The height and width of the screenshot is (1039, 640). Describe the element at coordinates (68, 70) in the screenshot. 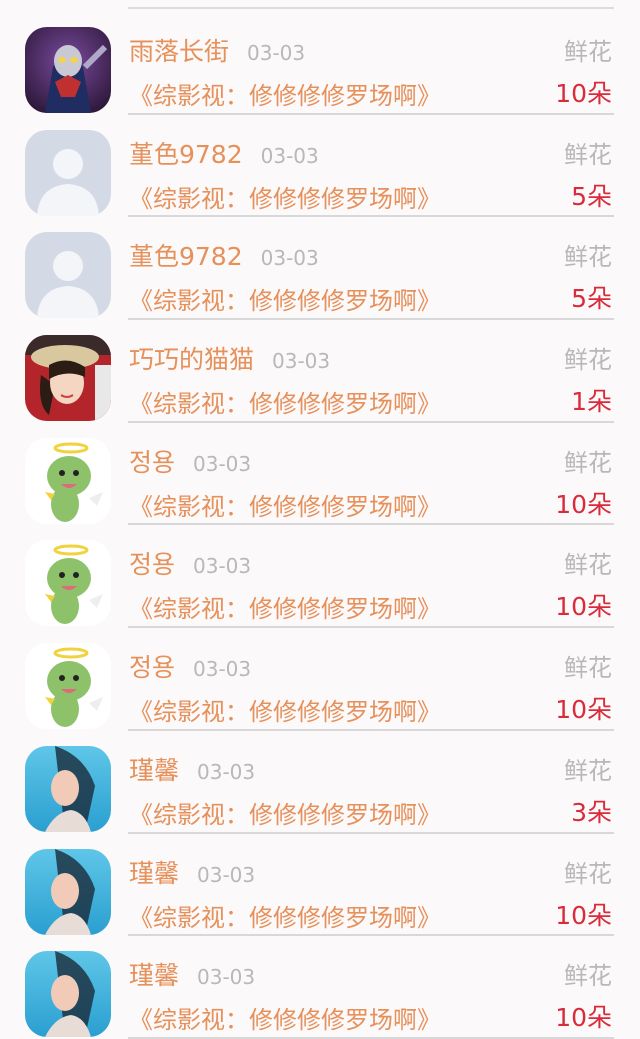

I see `hero-avatar-icon` at that location.